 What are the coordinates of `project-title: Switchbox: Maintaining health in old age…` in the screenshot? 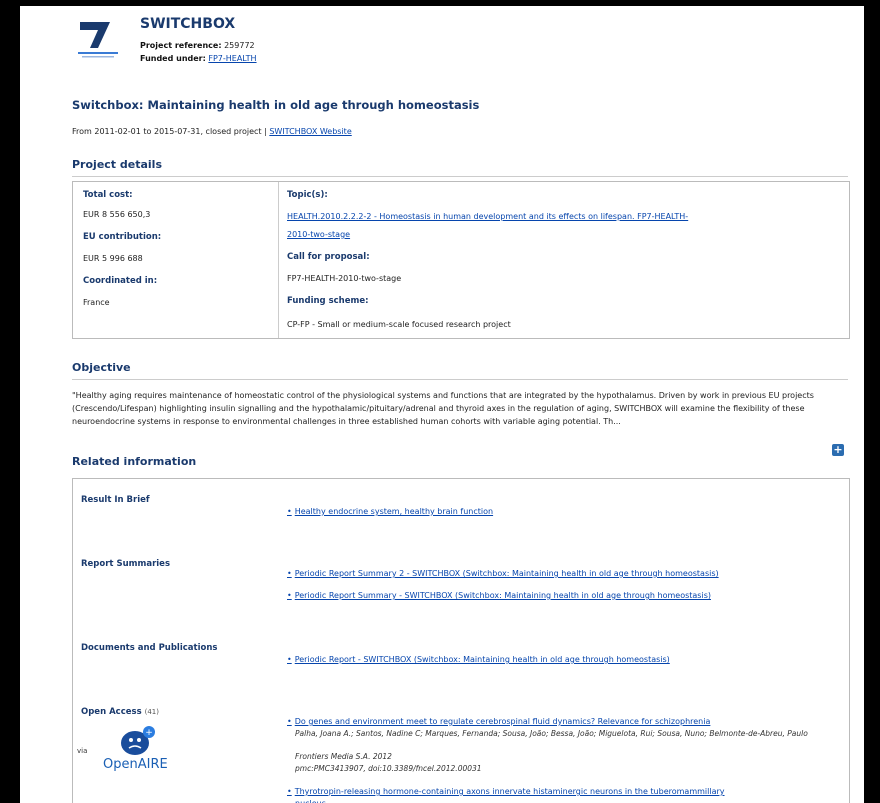 It's located at (276, 105).